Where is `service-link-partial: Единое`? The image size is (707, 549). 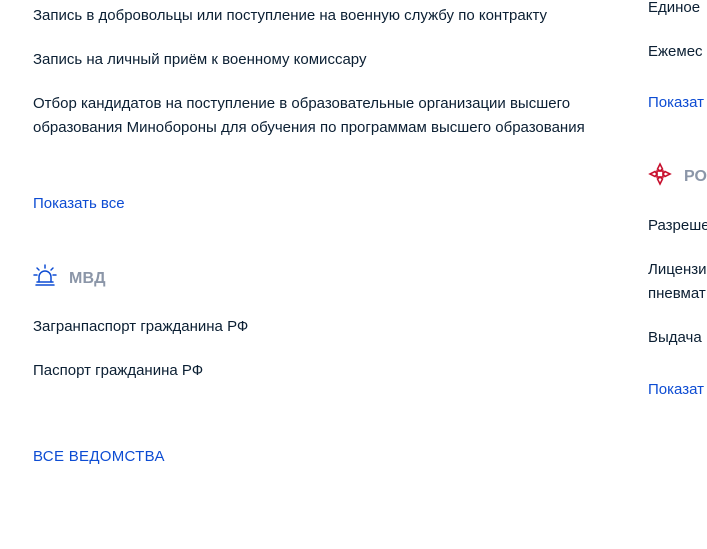
service-link-partial: Единое is located at coordinates (674, 10).